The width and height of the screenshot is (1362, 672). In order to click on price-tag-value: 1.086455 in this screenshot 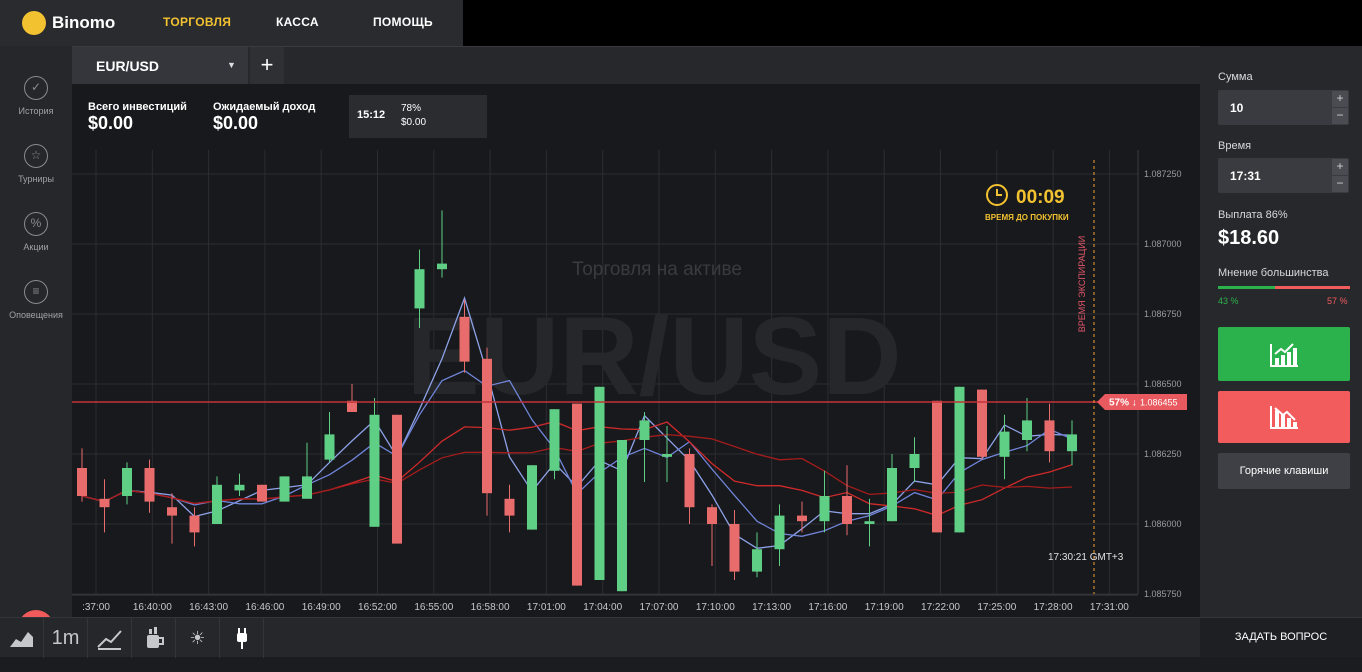, I will do `click(1159, 403)`.